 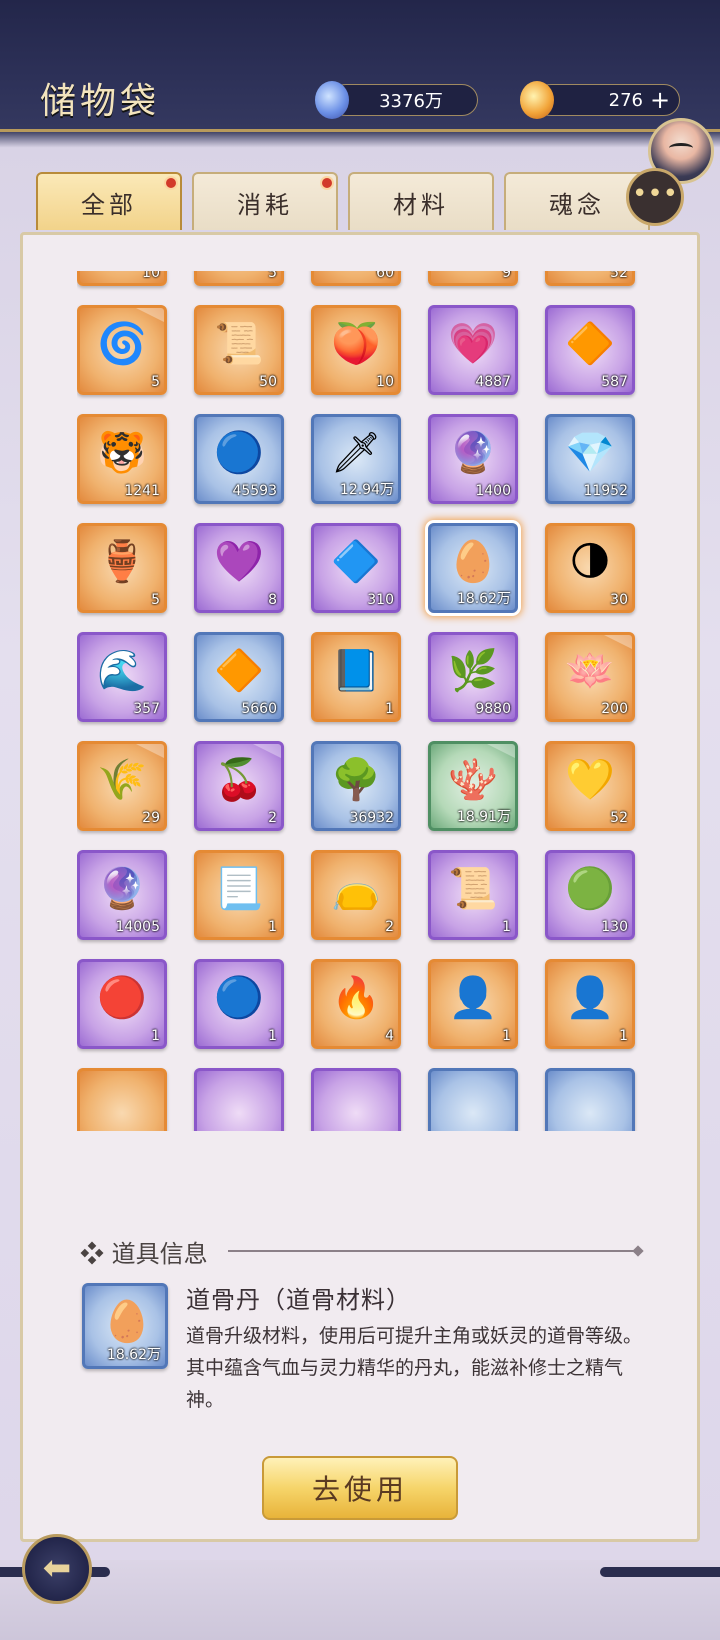 I want to click on item-count: 4887, so click(x=493, y=382).